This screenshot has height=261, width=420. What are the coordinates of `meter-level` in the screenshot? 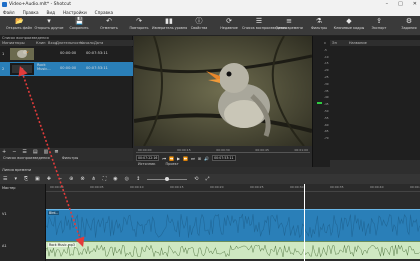 It's located at (319, 103).